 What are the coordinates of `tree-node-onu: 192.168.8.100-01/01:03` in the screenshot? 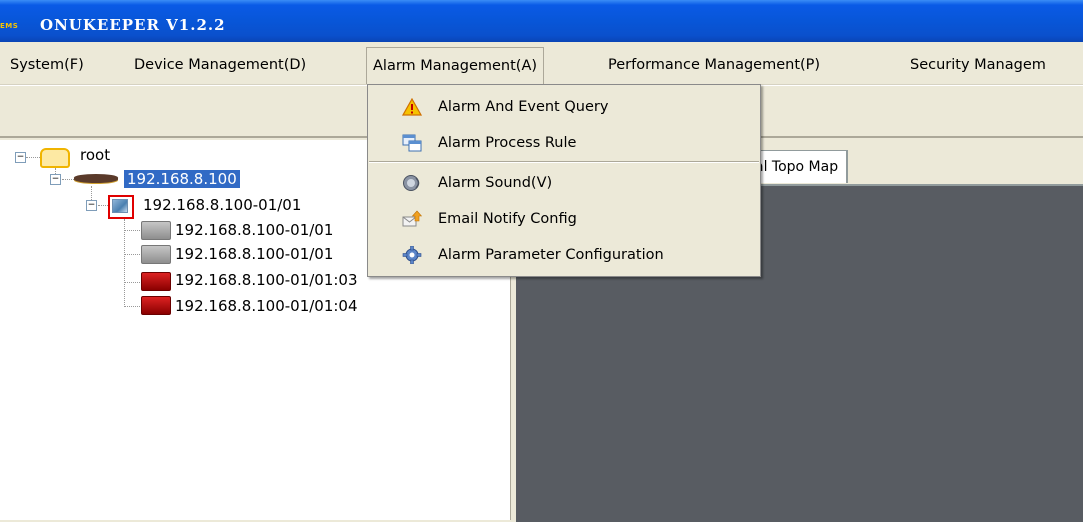 It's located at (266, 280).